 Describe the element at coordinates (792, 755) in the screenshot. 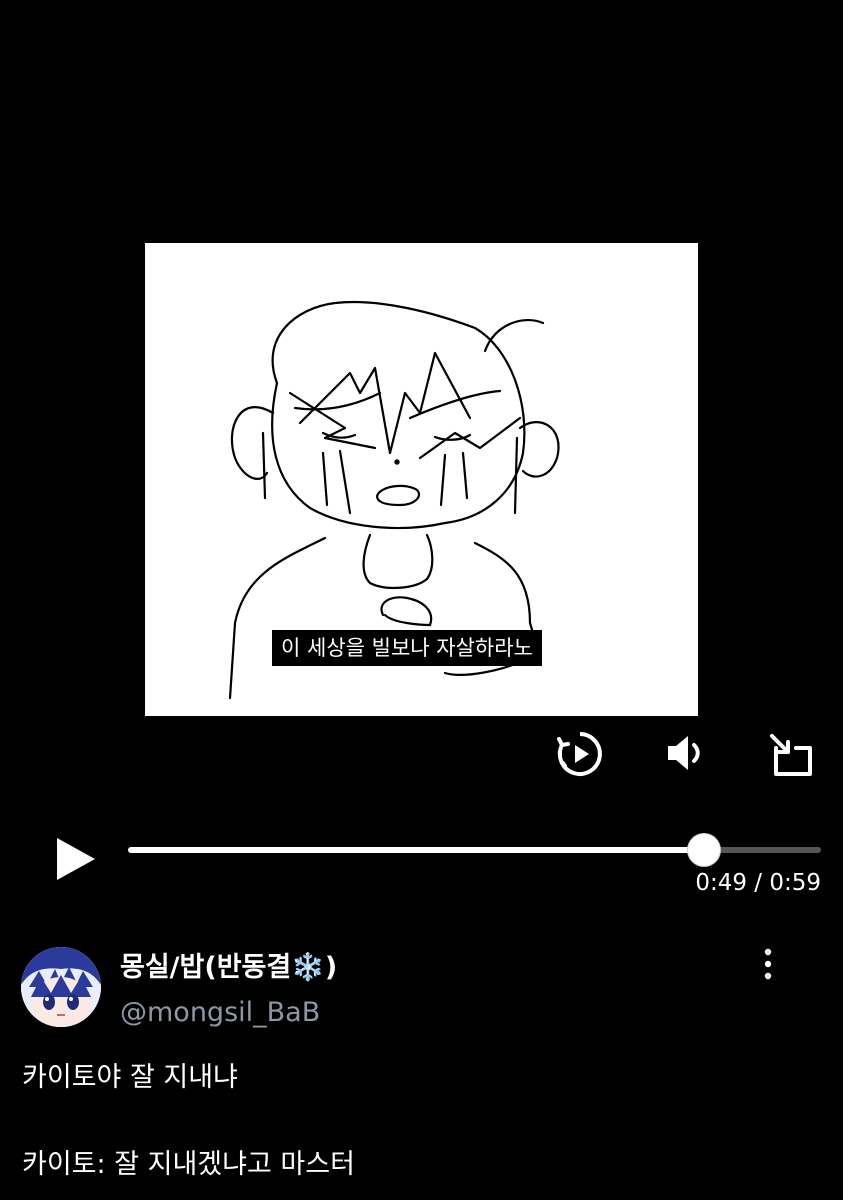

I see `popout-icon` at that location.